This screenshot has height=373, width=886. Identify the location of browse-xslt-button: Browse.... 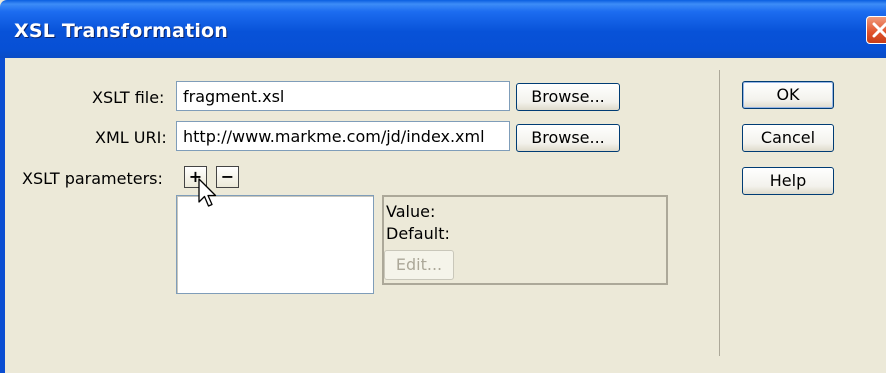
(568, 97).